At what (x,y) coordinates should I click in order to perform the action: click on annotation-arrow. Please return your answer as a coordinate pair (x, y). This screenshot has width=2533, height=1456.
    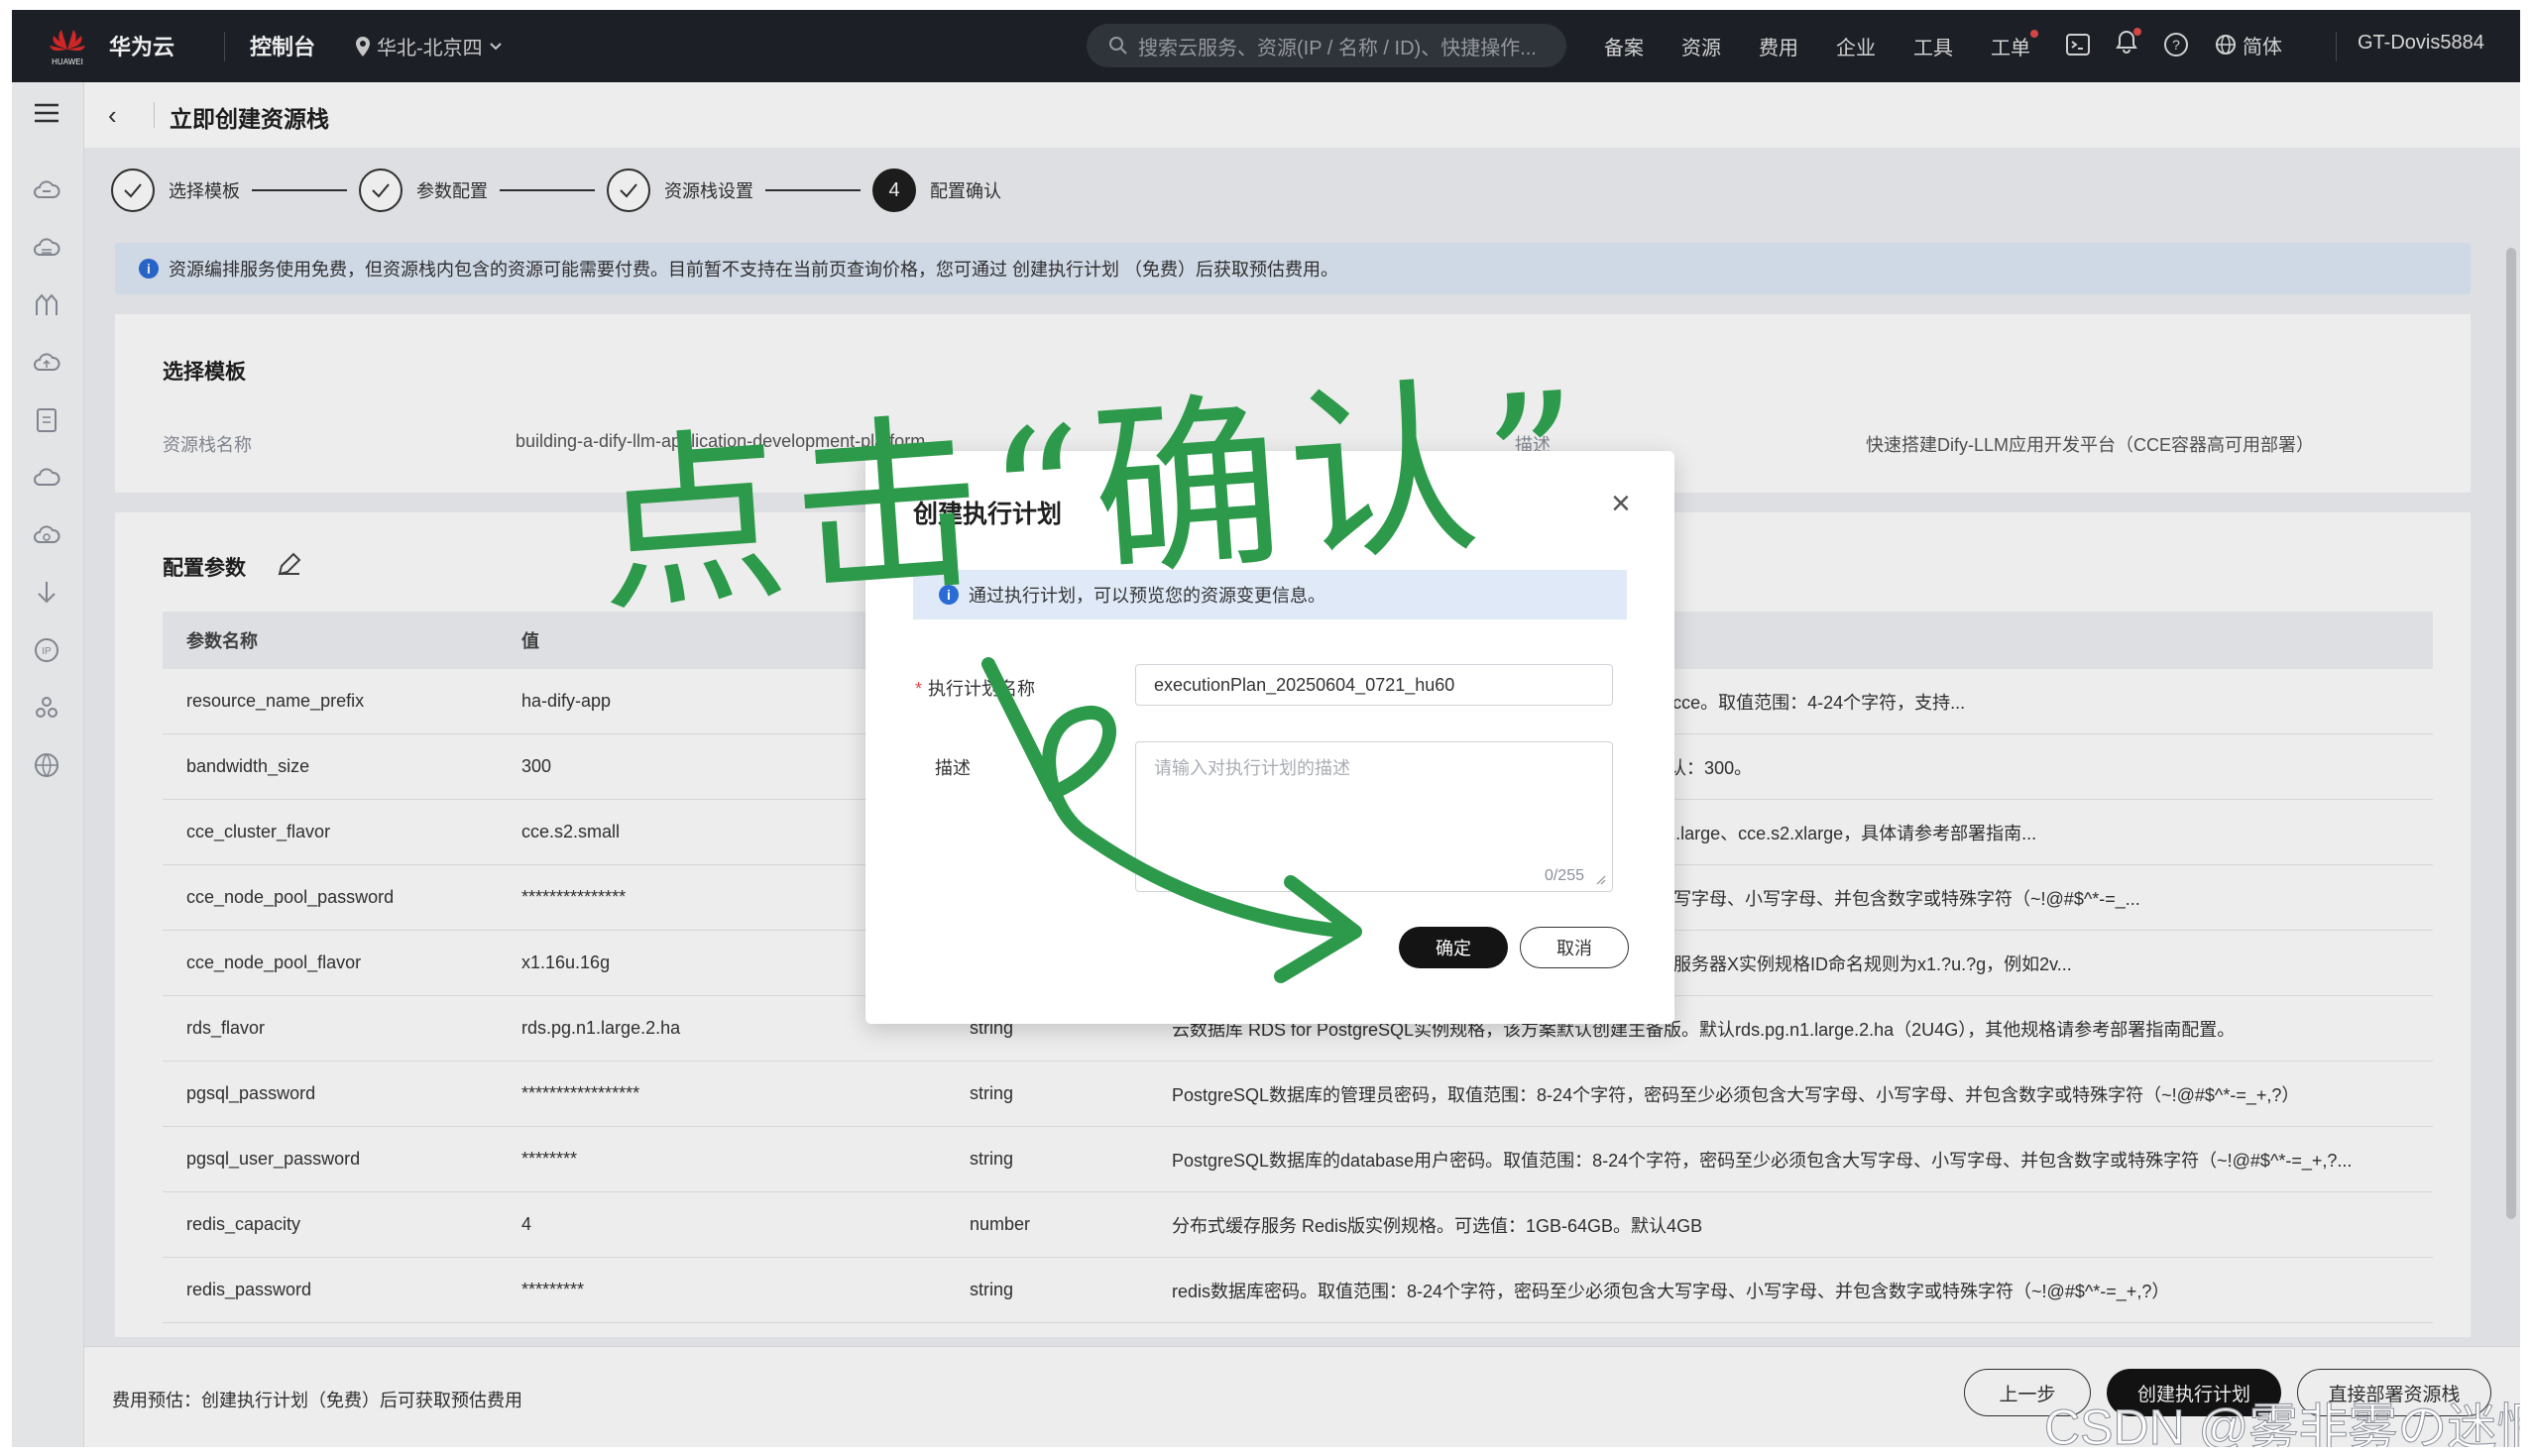
    Looking at the image, I should click on (1171, 820).